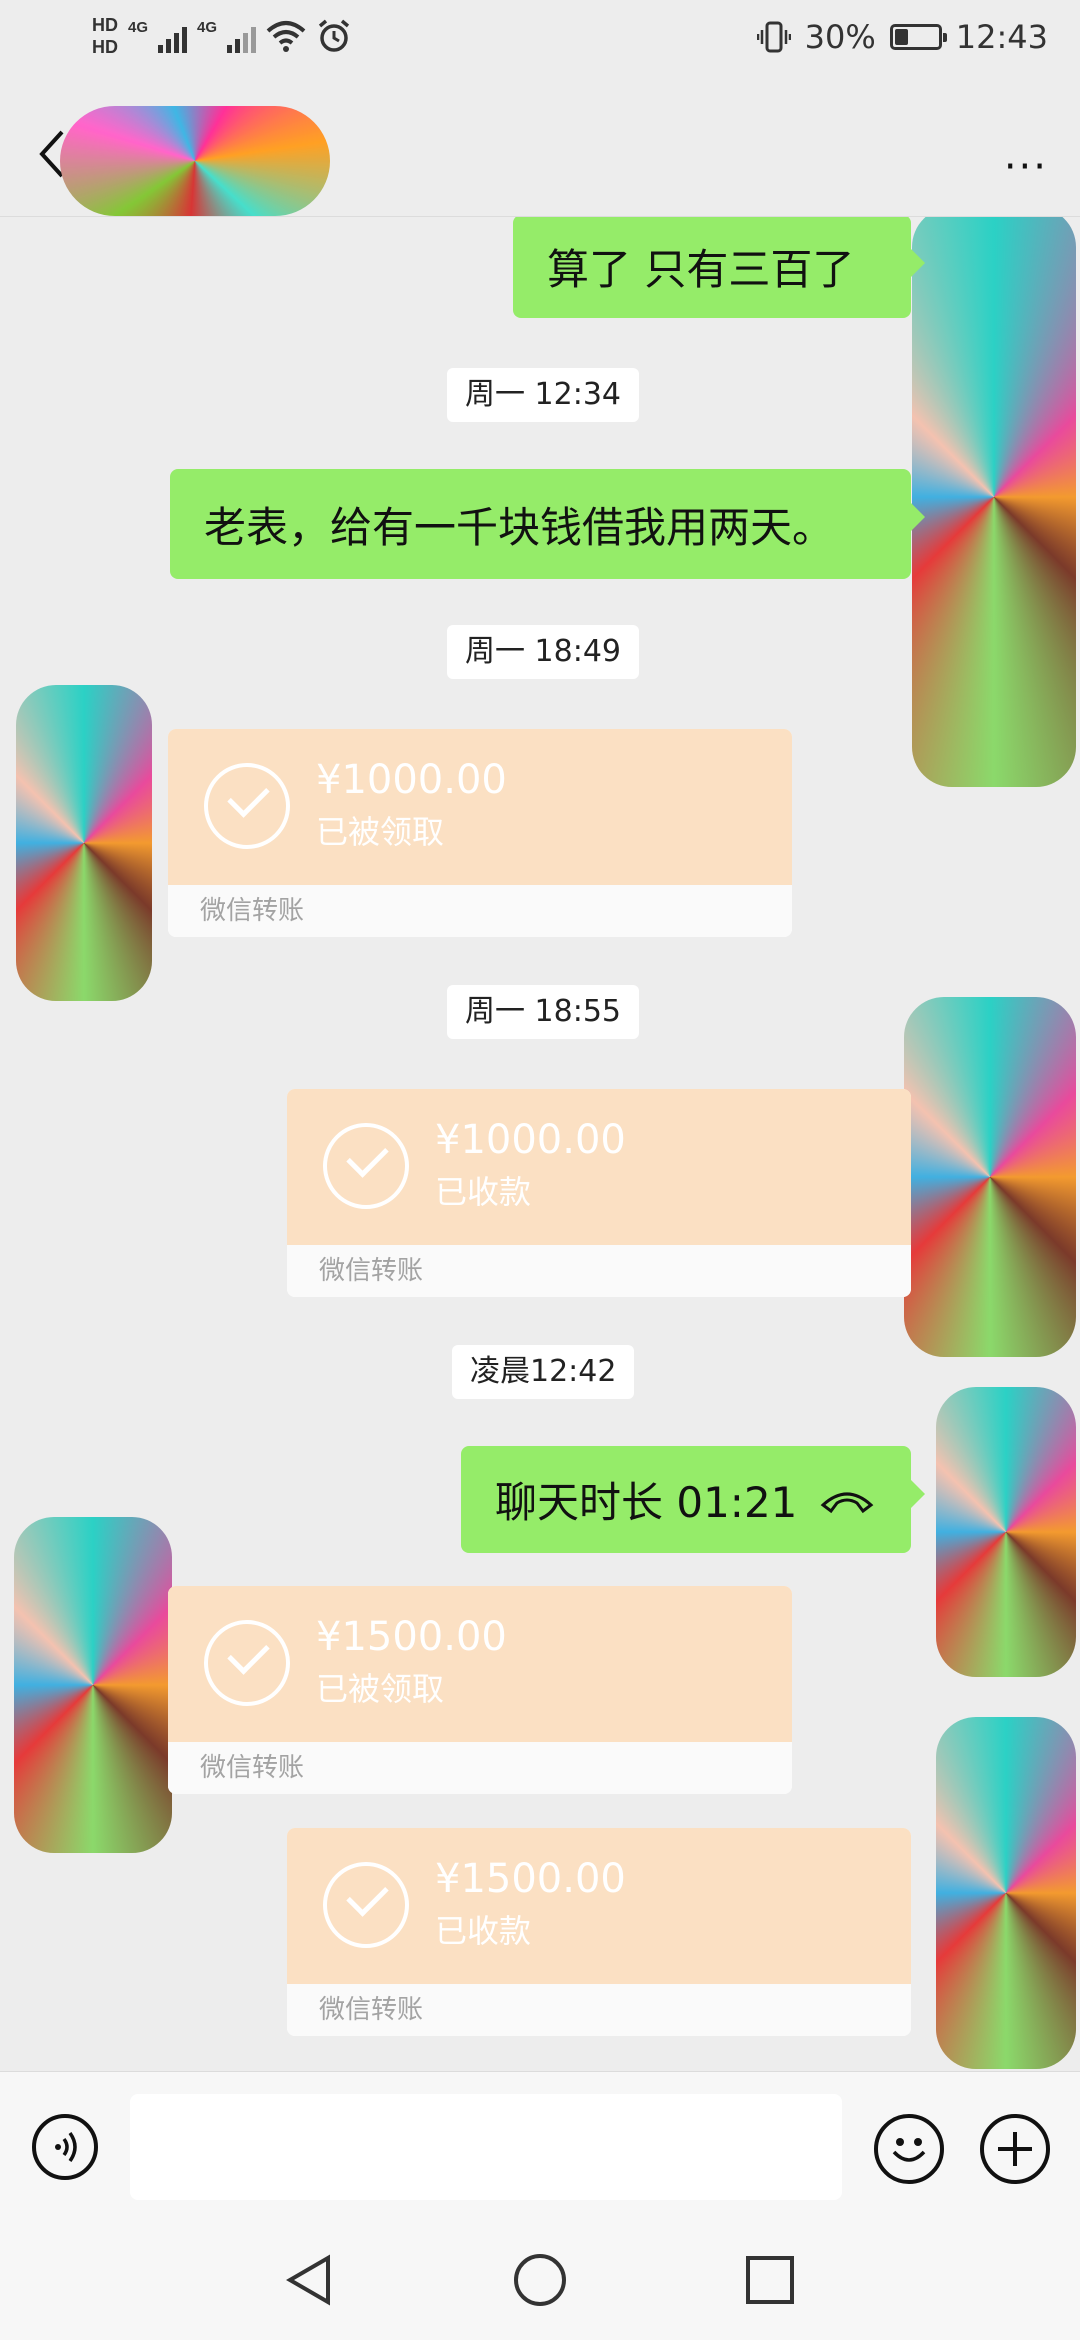 This screenshot has height=2340, width=1080. I want to click on battery-percent: 30%, so click(840, 37).